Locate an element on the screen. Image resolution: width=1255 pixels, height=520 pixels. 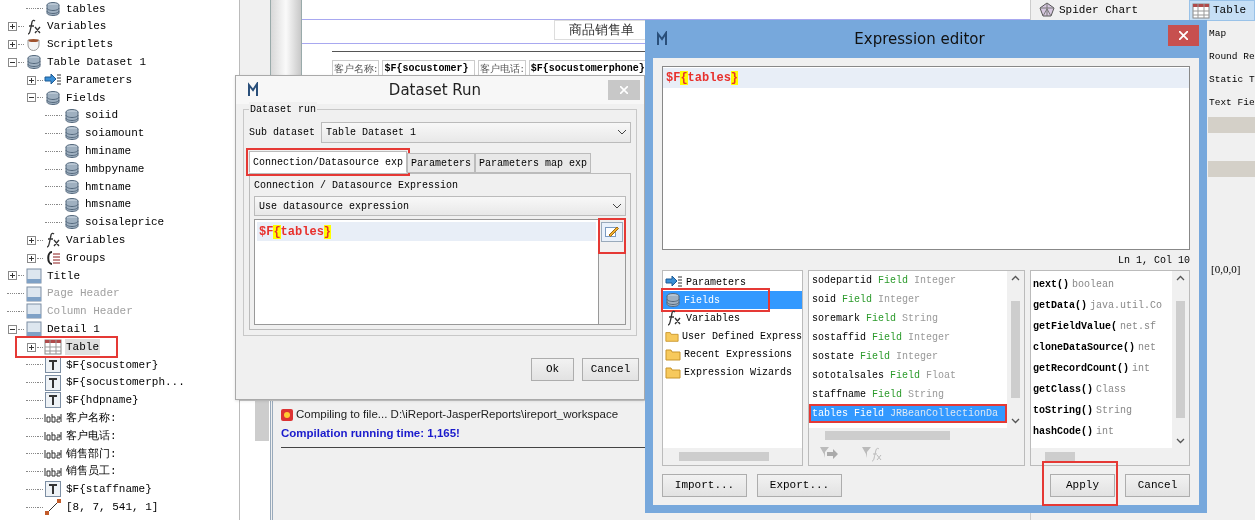
tree-item: Detail 1 is located at coordinates (73, 329).